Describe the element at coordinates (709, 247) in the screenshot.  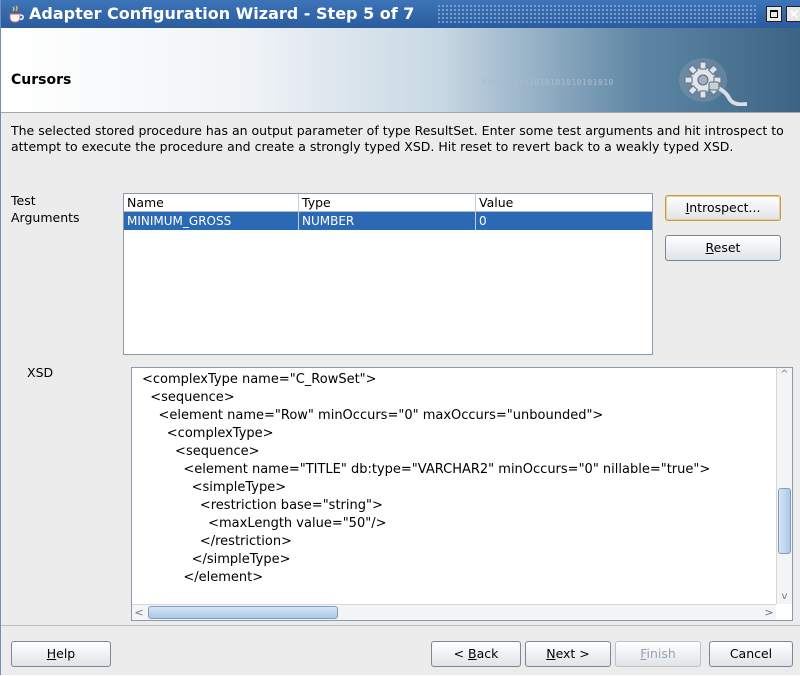
I see `reset-mnemonic: R` at that location.